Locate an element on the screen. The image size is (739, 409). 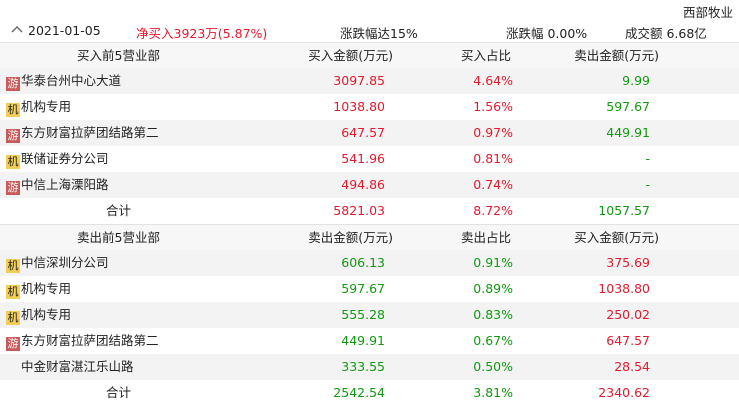
sell-total-row: 合计 2542.54 3.81% 2340.62 is located at coordinates (369, 393).